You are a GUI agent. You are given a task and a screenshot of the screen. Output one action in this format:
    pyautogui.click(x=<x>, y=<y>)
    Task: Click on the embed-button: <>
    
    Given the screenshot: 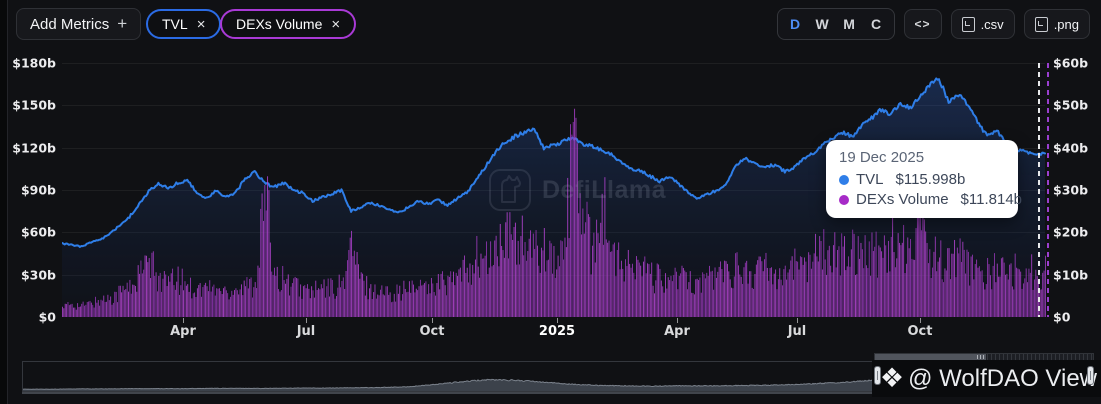 What is the action you would take?
    pyautogui.click(x=922, y=24)
    